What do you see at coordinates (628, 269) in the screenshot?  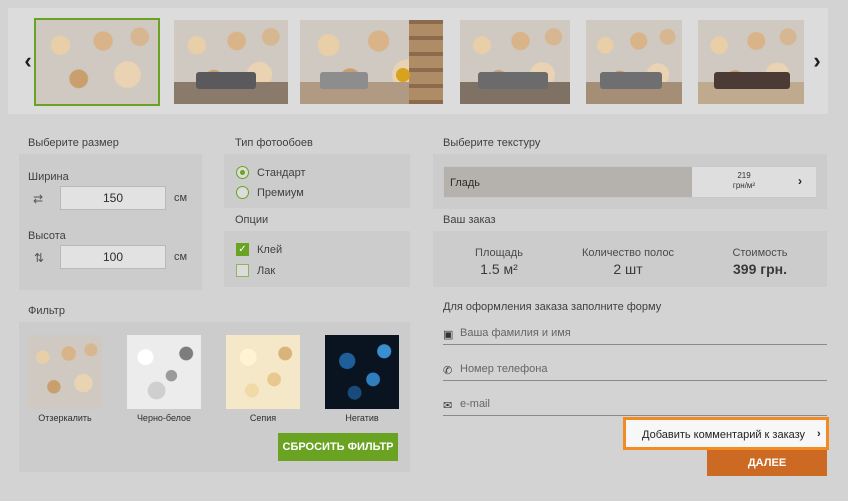 I see `strips-value: 2 шт` at bounding box center [628, 269].